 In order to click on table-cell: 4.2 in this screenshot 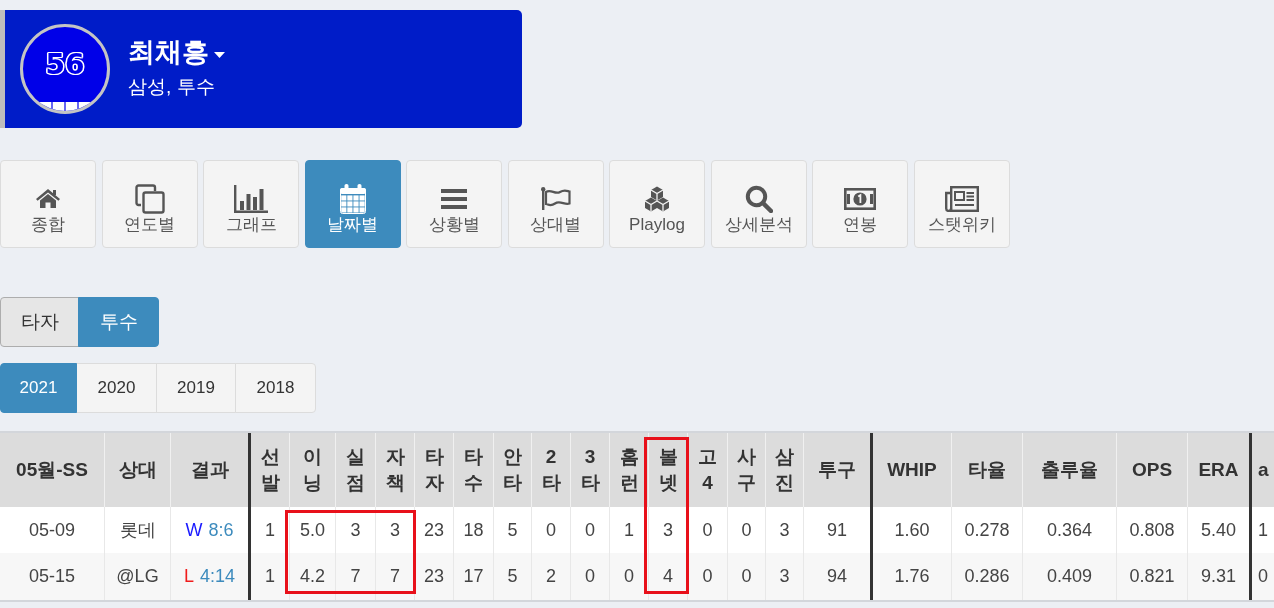, I will do `click(312, 576)`.